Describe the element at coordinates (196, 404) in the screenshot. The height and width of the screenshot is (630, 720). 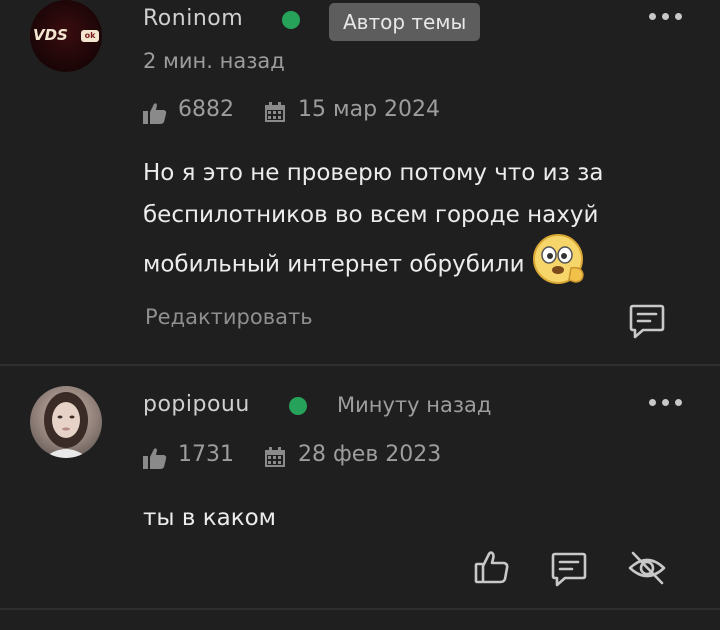
I see `username-popipouu: popipouu` at that location.